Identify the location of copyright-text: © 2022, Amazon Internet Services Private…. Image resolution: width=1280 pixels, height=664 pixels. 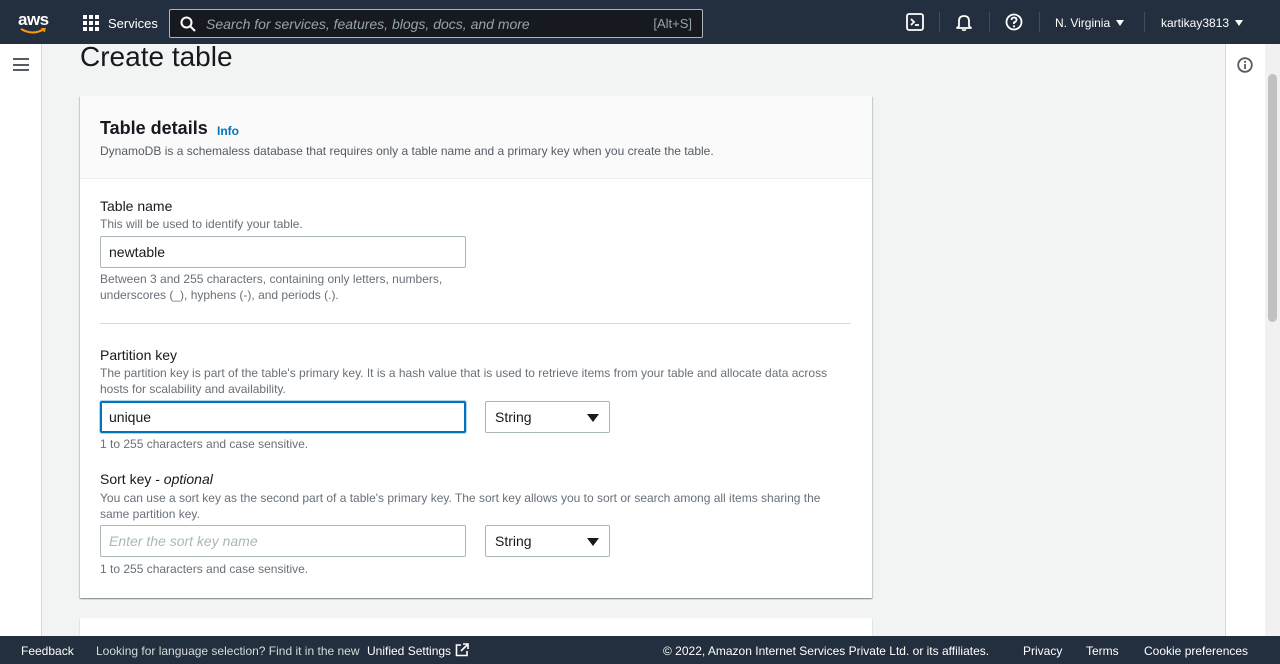
(826, 651).